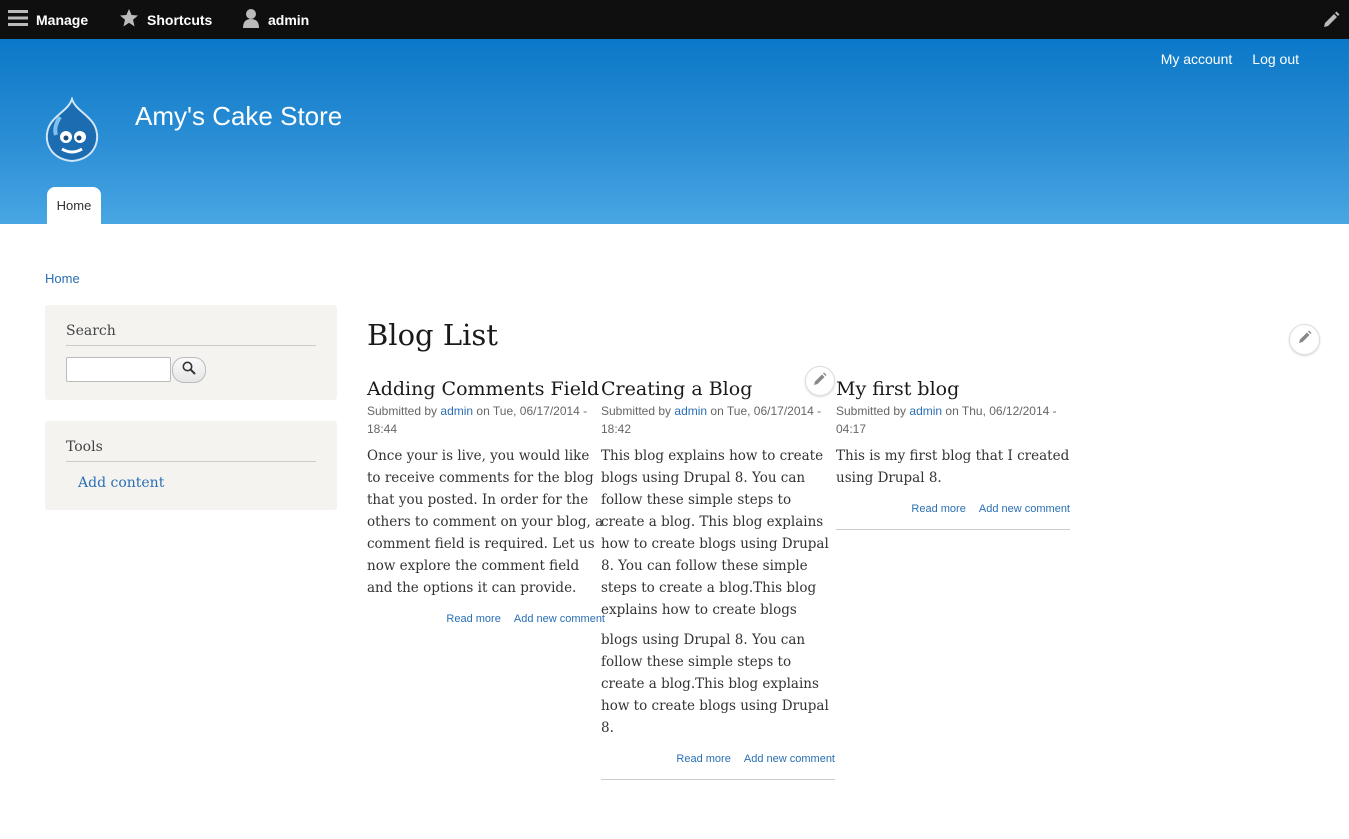  Describe the element at coordinates (432, 335) in the screenshot. I see `page-title: Blog List` at that location.